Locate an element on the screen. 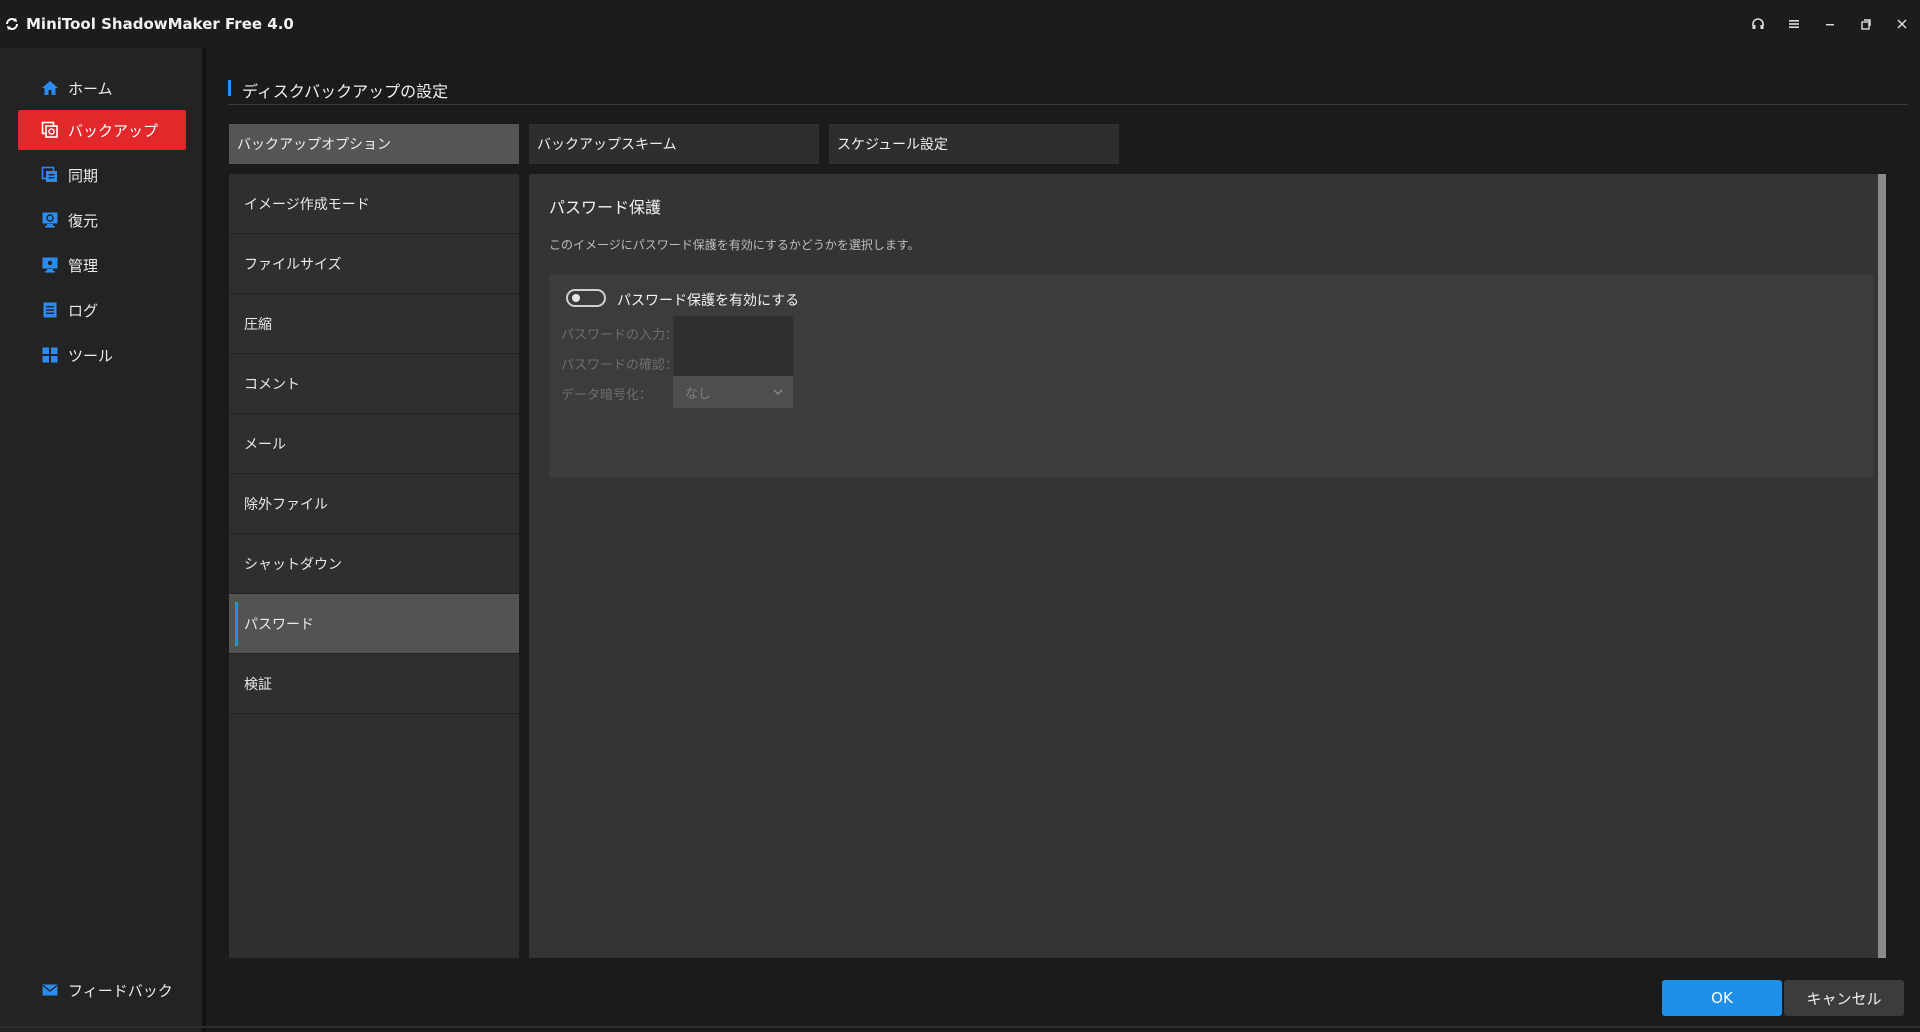  option-password: パスワード is located at coordinates (374, 624).